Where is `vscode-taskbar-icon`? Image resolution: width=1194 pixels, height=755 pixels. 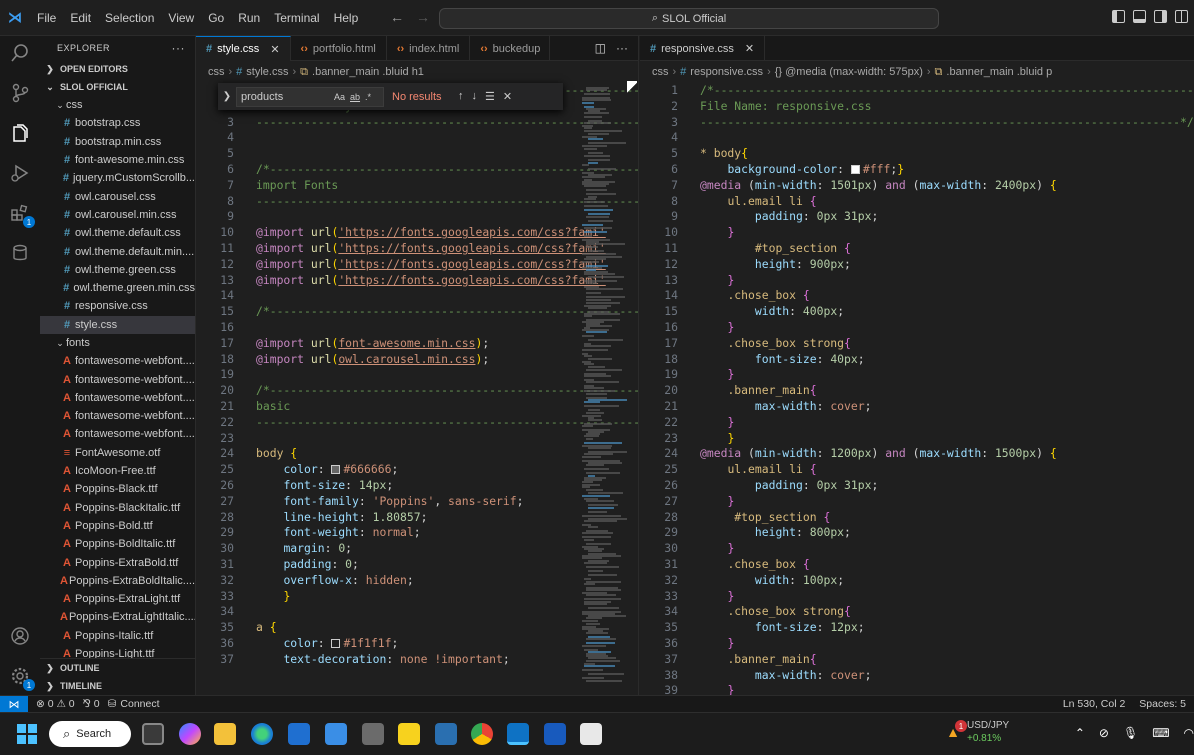
vscode-taskbar-icon is located at coordinates (518, 734).